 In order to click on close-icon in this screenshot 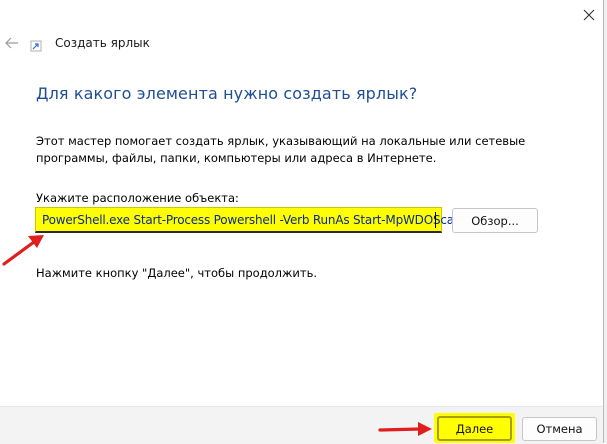, I will do `click(588, 15)`.